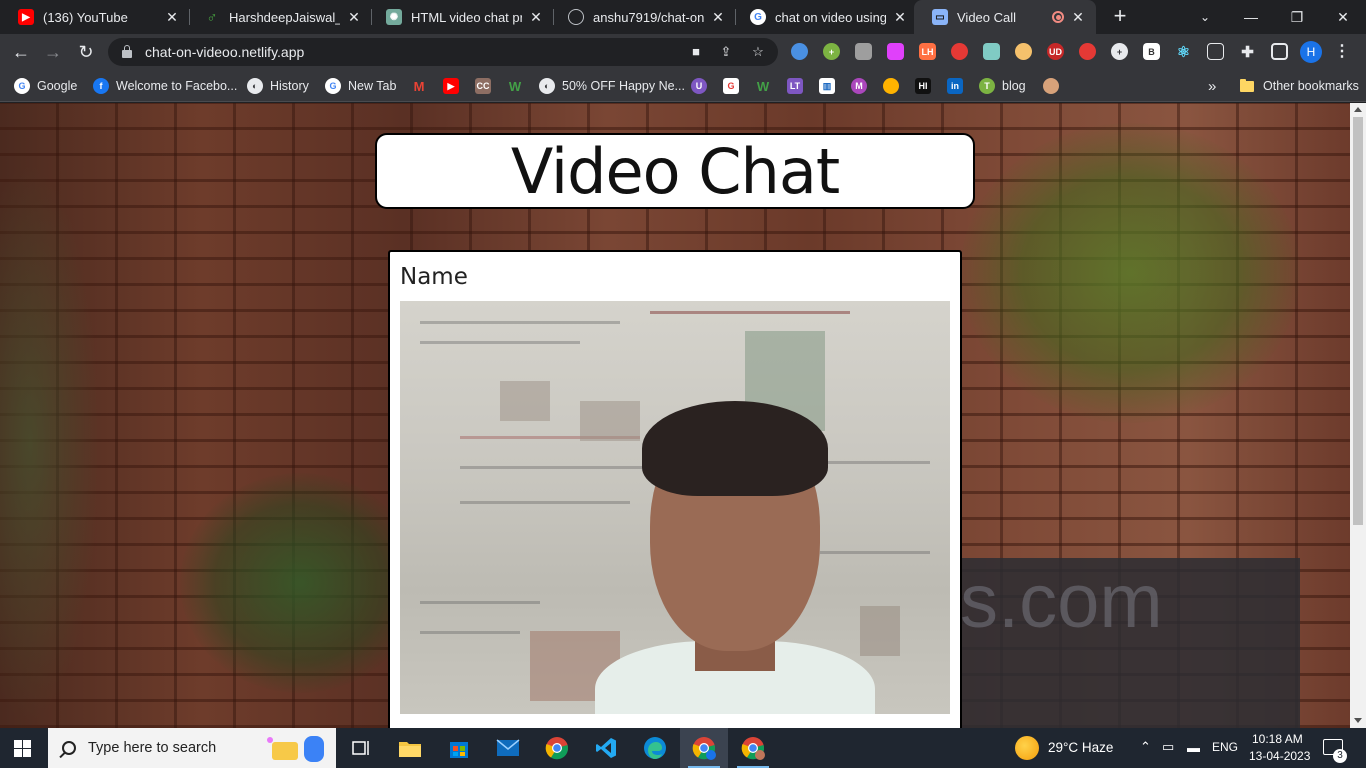 This screenshot has width=1366, height=768. I want to click on tab-google-search: G chat on video using w ✕, so click(825, 17).